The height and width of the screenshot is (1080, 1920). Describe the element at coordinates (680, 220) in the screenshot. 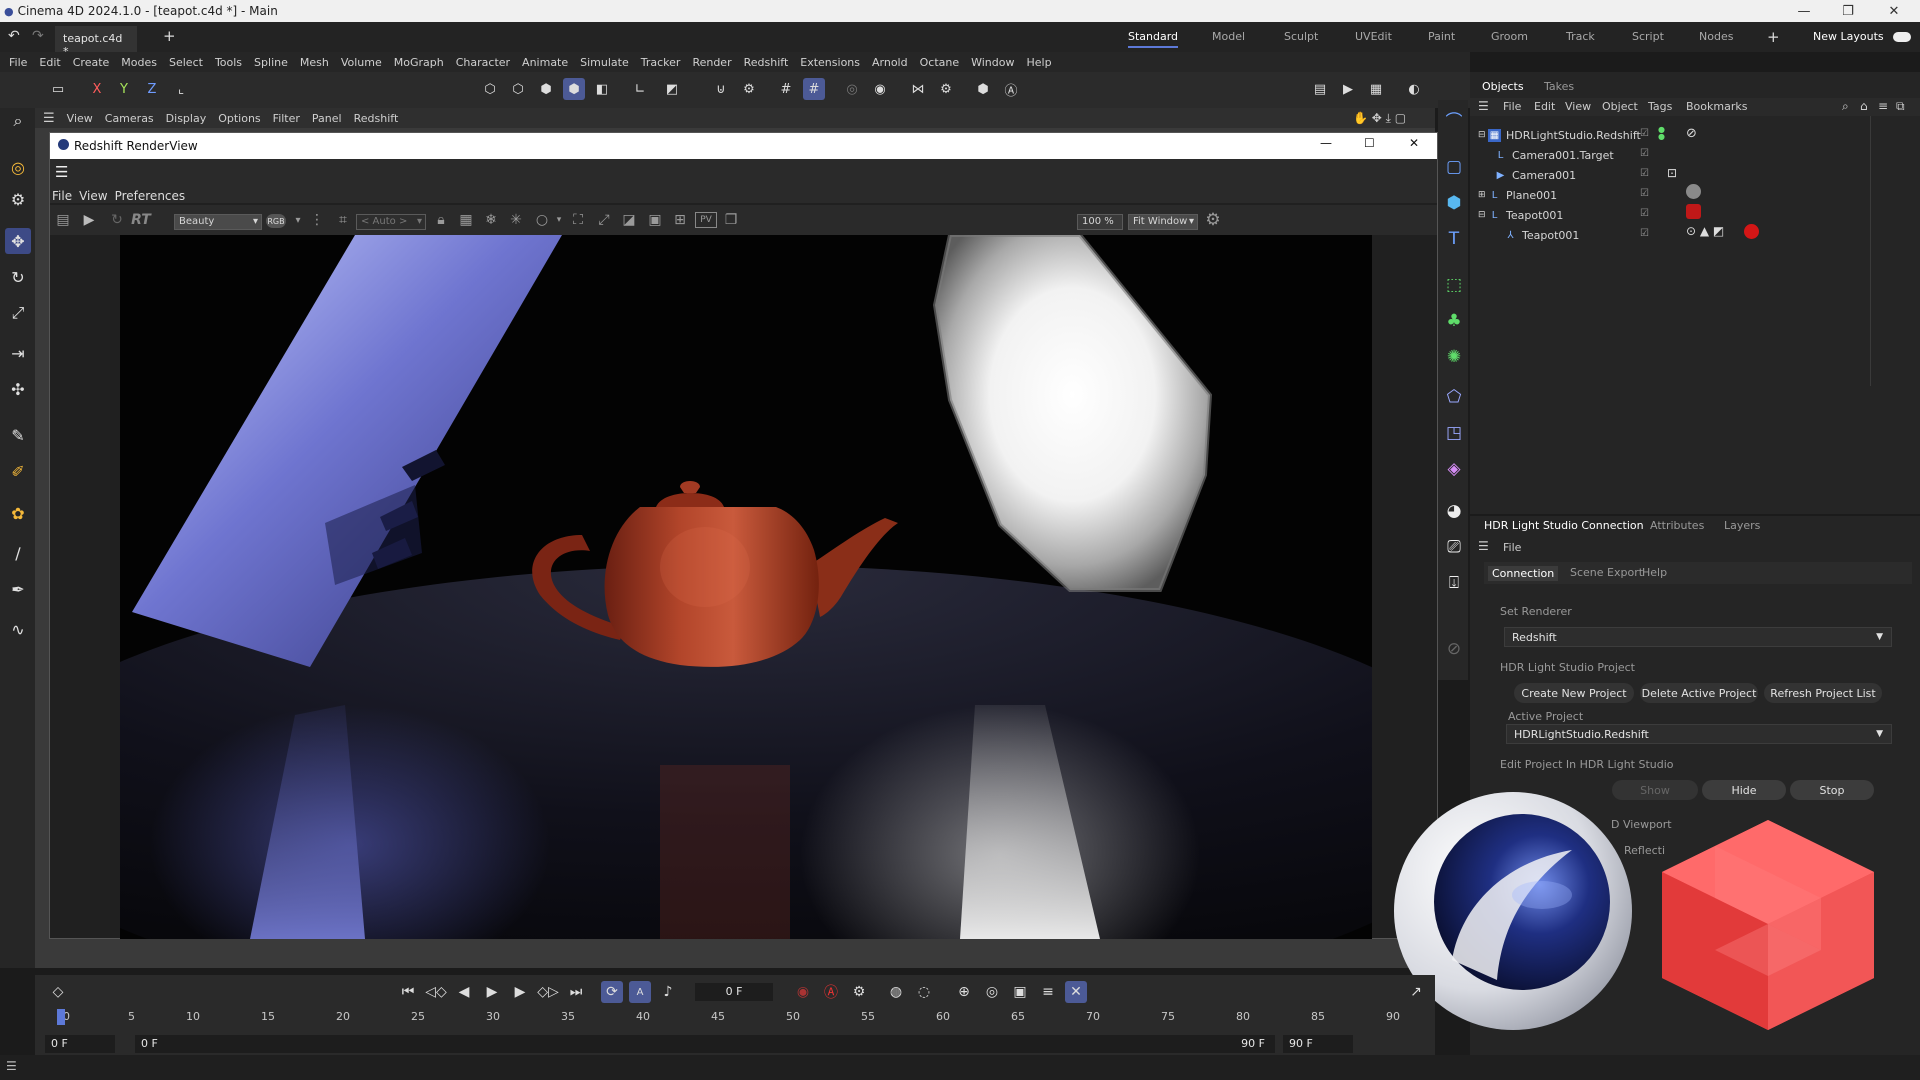

I see `add-snapshot-icon: ⊞` at that location.